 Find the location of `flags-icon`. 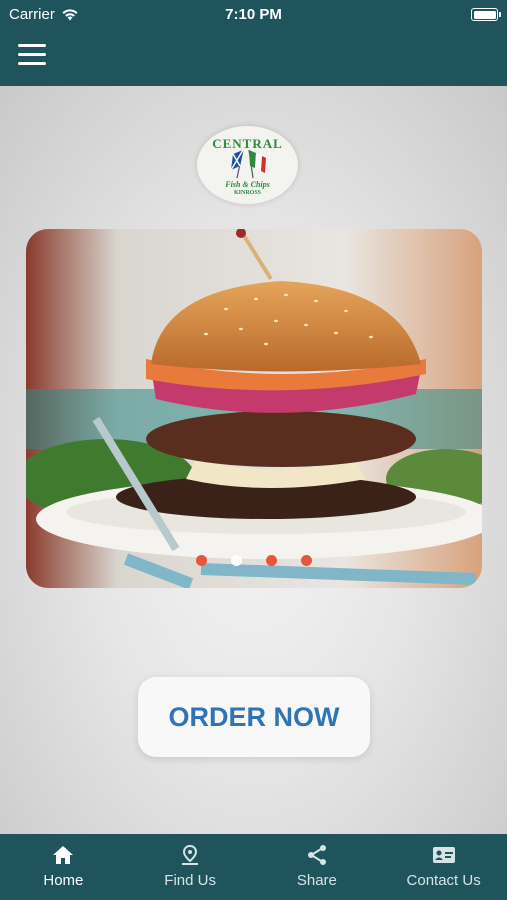

flags-icon is located at coordinates (248, 164).